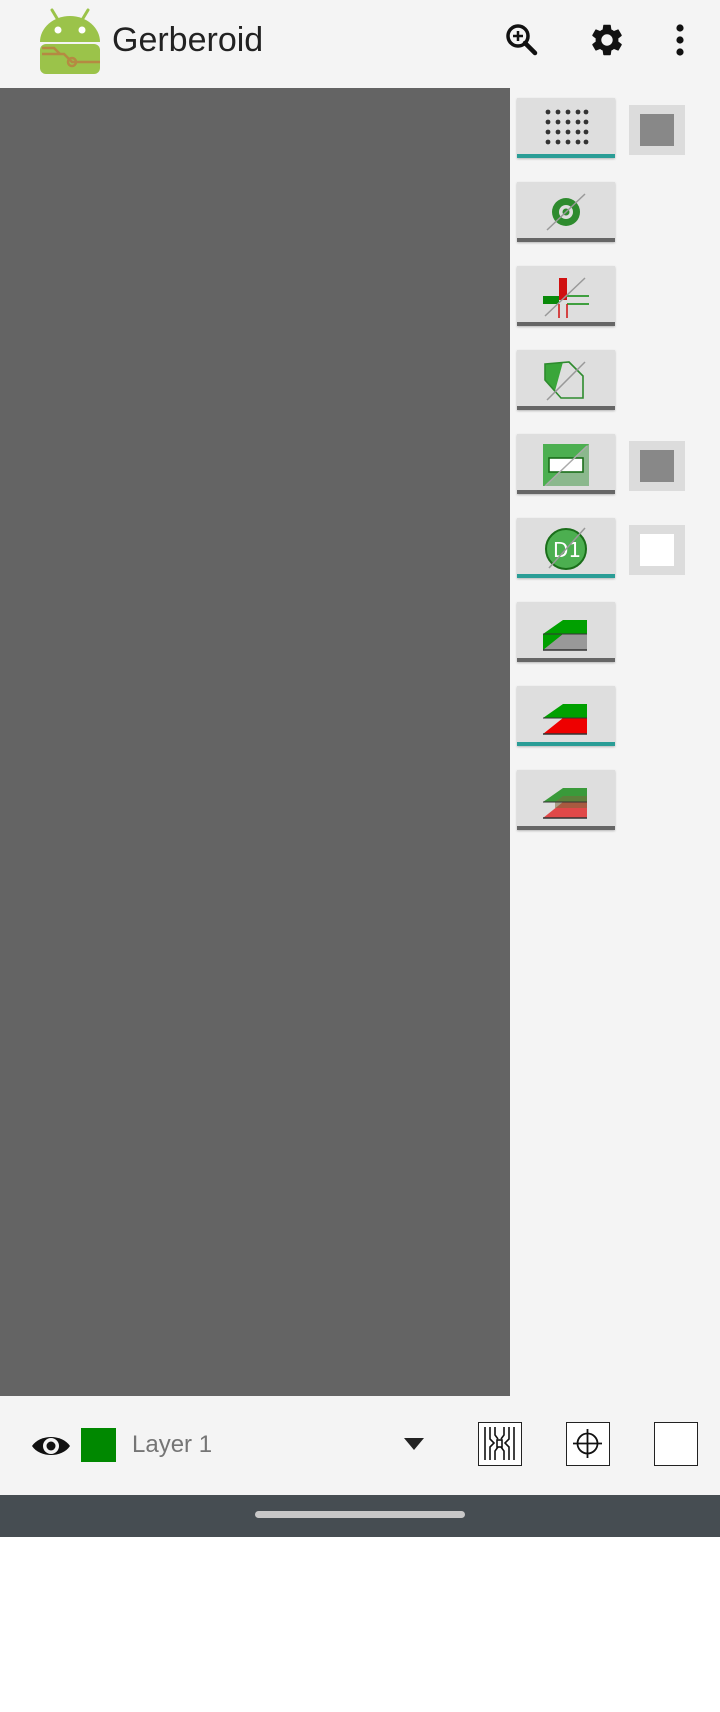  Describe the element at coordinates (70, 41) in the screenshot. I see `app-logo` at that location.